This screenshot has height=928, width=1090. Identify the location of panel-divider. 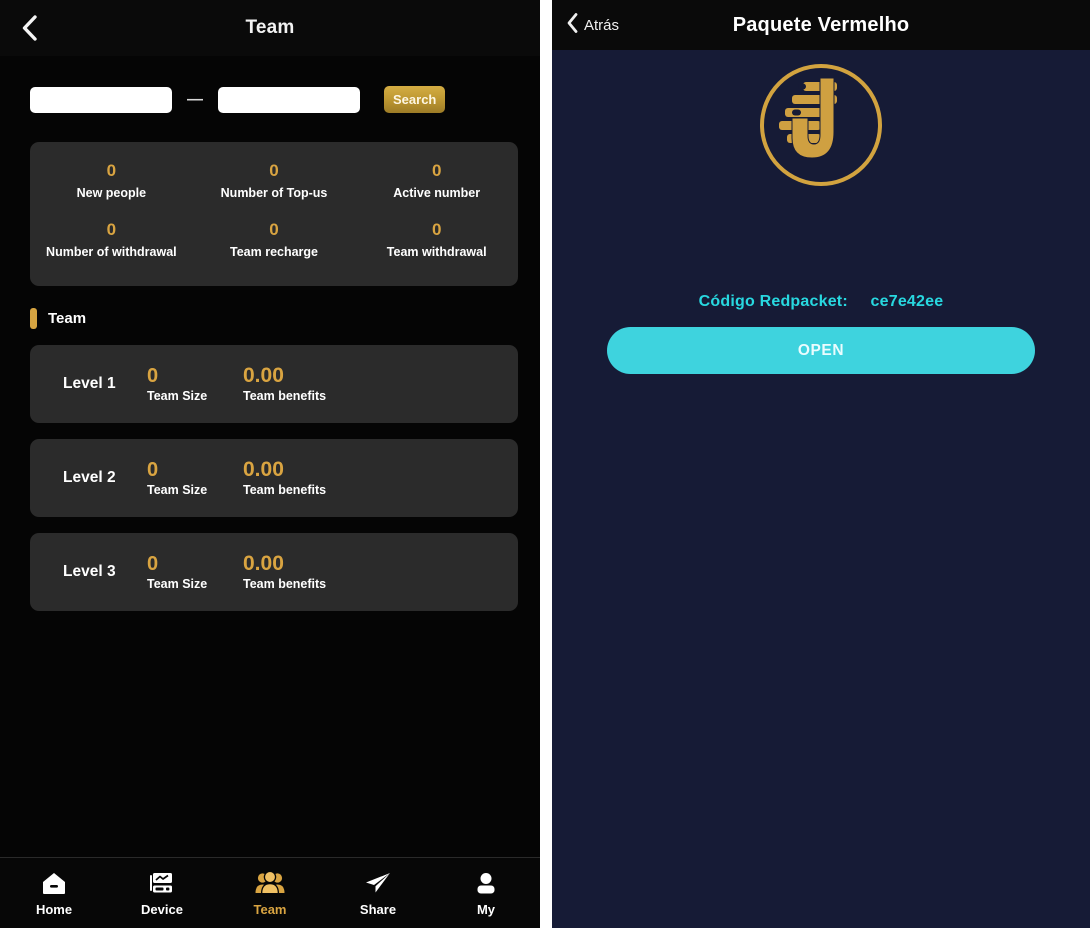
(546, 464).